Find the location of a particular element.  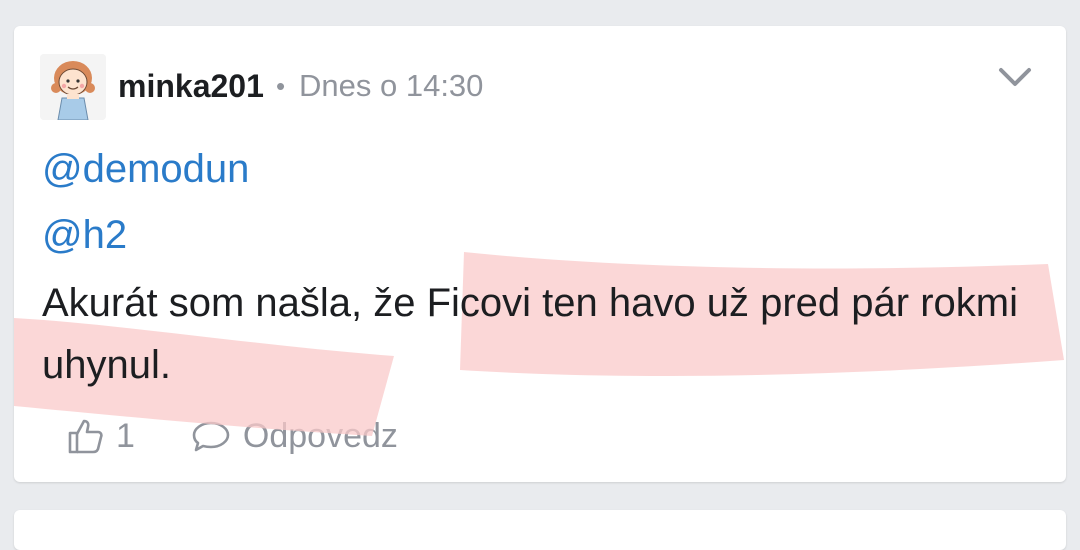

post-actions: 1 Odpovedz is located at coordinates (232, 436).